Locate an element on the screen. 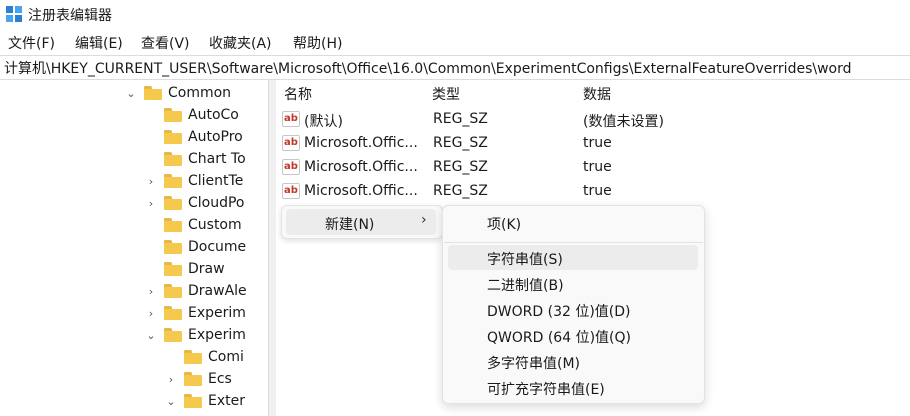  submenu-key: 项(K) is located at coordinates (573, 222).